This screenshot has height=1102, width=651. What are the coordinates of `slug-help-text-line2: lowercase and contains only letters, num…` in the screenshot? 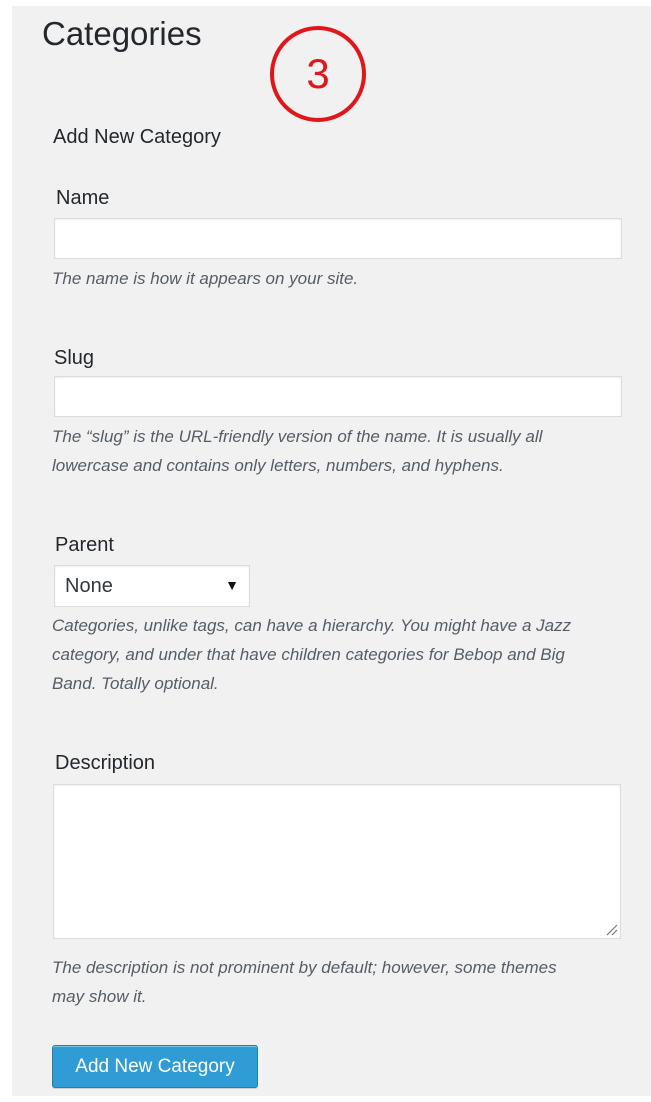 It's located at (278, 465).